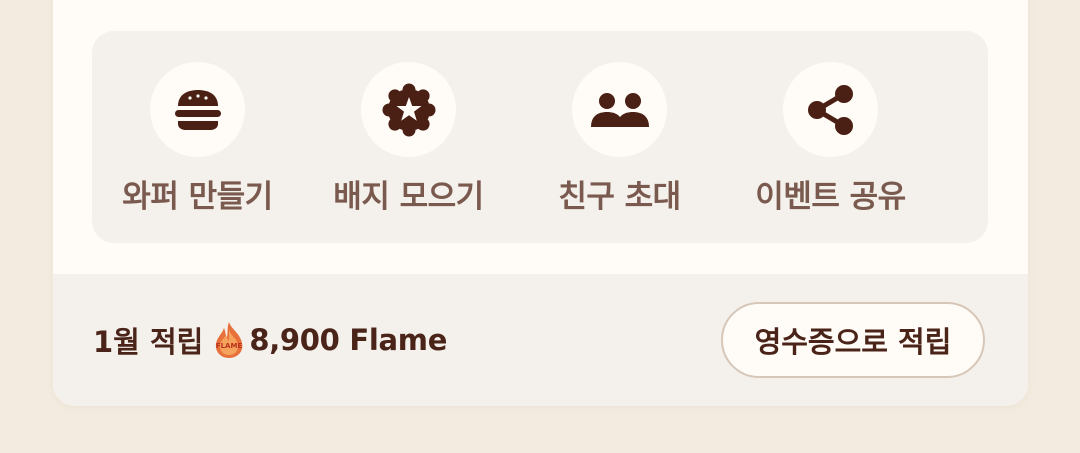 This screenshot has width=1080, height=453. I want to click on share-event-button: 이벤트 공유, so click(830, 137).